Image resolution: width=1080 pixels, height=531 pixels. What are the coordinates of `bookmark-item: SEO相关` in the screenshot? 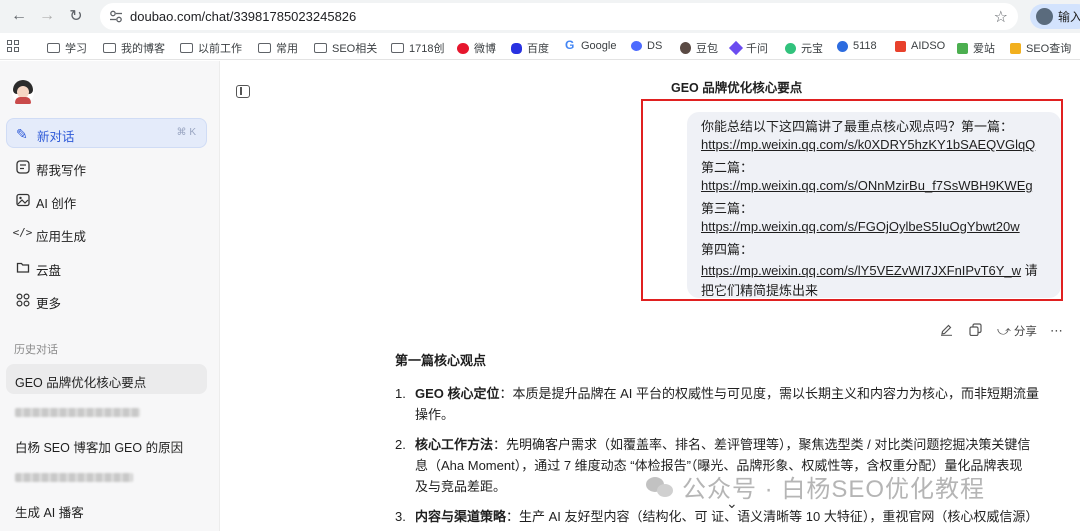 It's located at (345, 48).